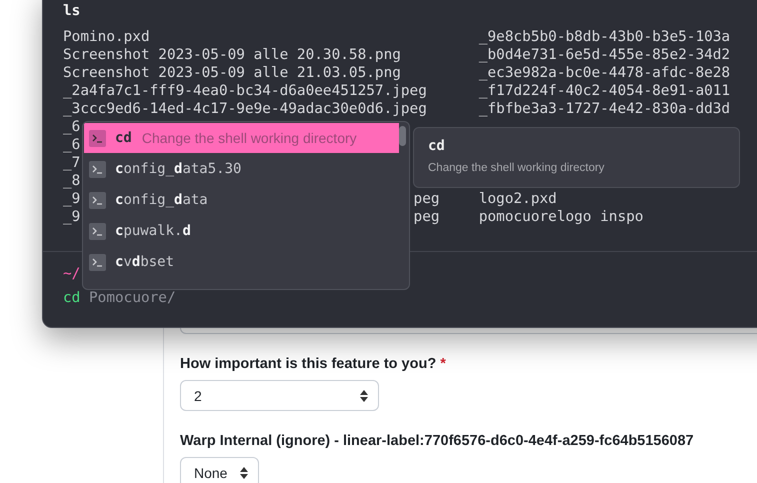 The height and width of the screenshot is (483, 757). I want to click on tooltip-title: cd, so click(437, 146).